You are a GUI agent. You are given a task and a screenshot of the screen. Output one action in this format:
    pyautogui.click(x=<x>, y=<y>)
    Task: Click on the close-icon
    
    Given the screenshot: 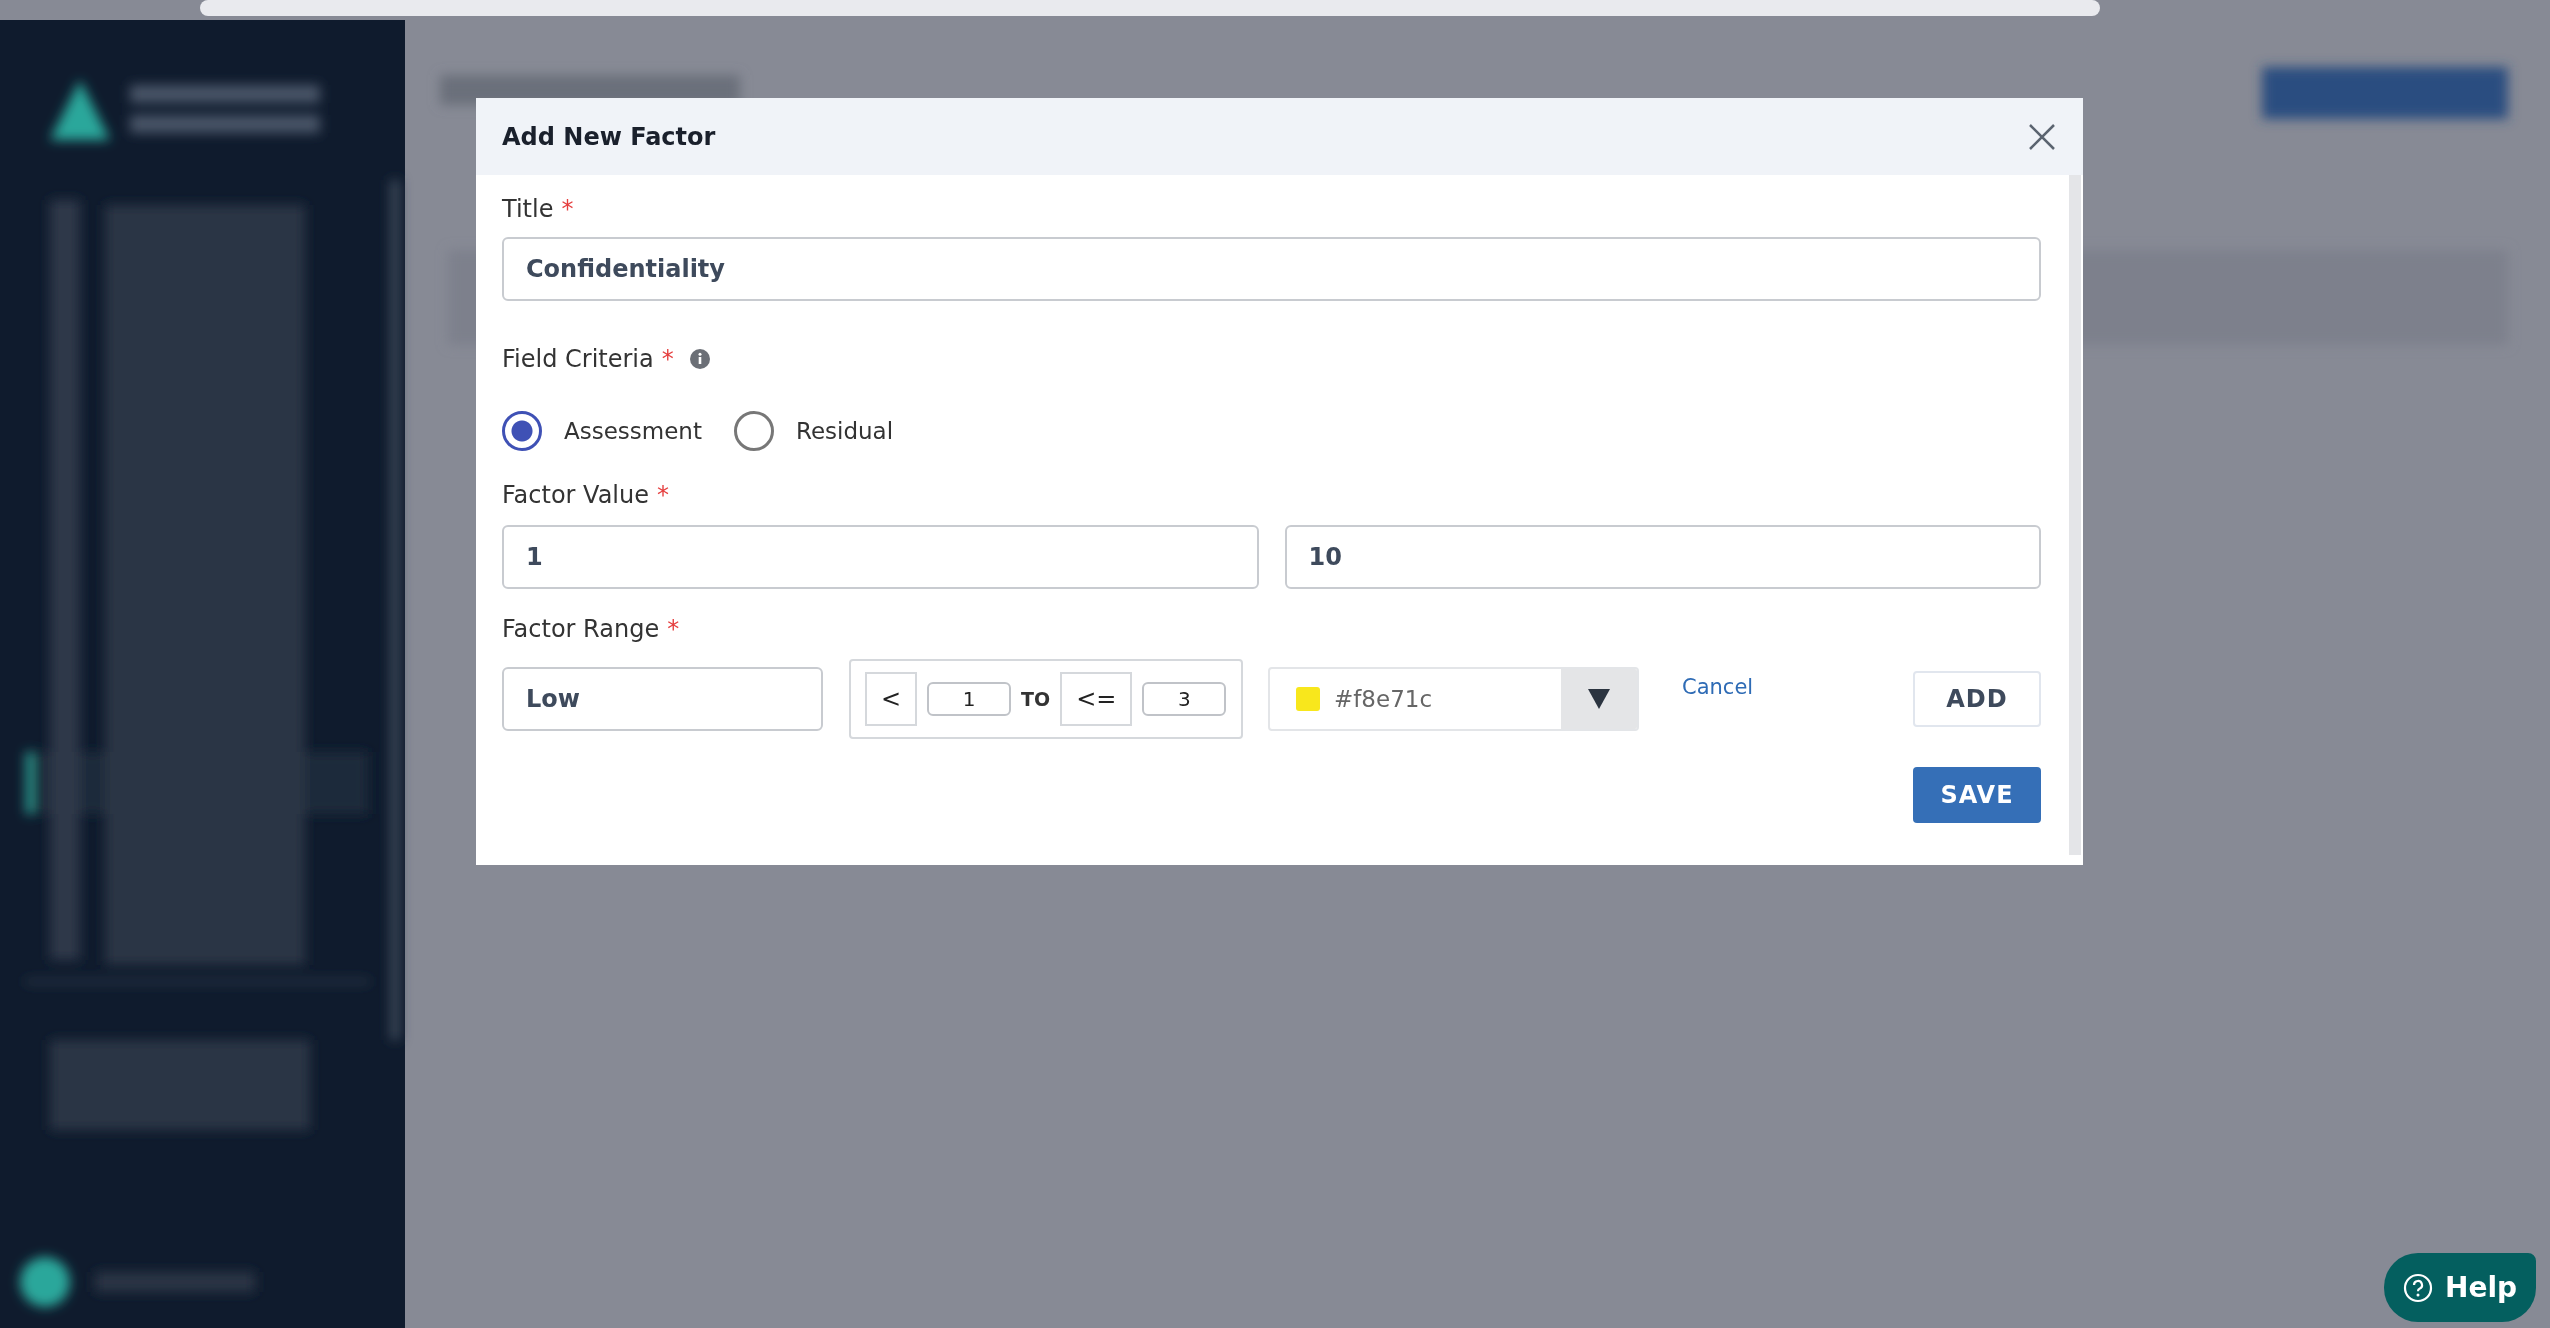 What is the action you would take?
    pyautogui.click(x=2042, y=136)
    